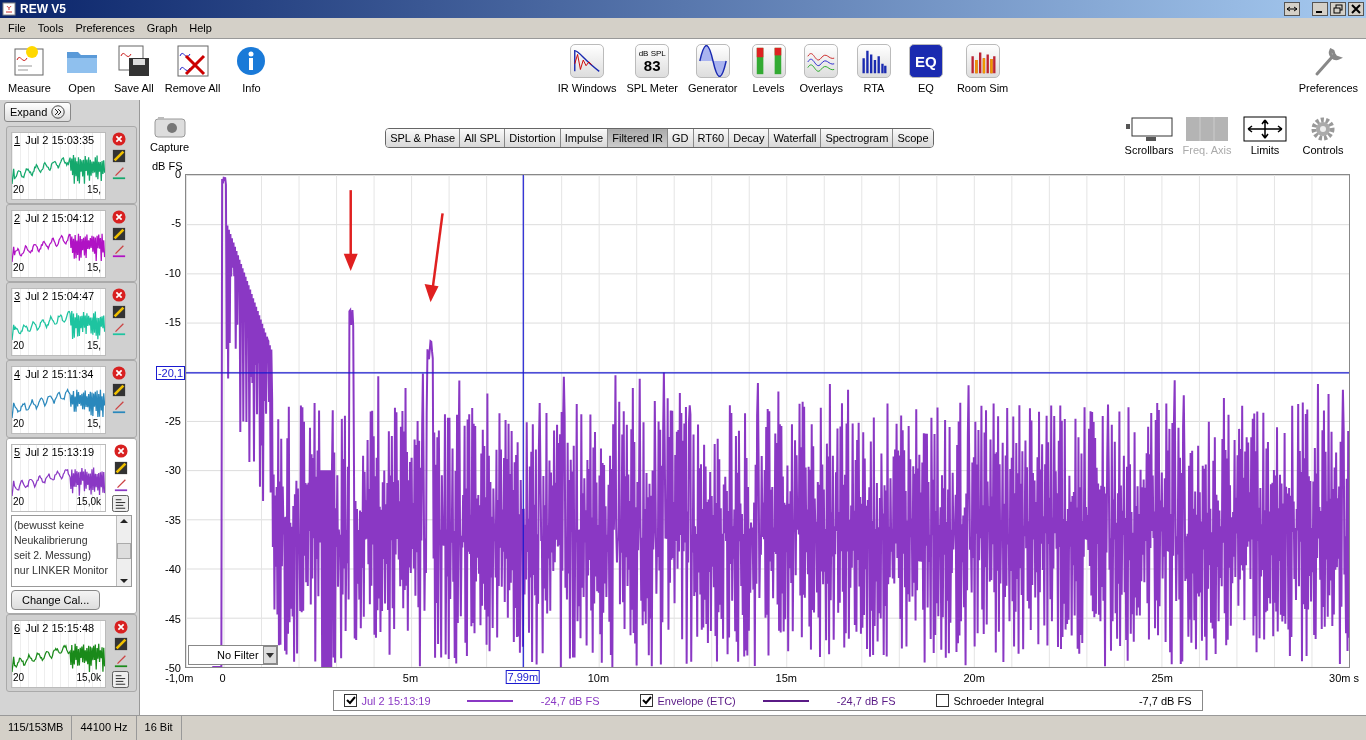 This screenshot has height=740, width=1366. Describe the element at coordinates (587, 61) in the screenshot. I see `impulse-graph-icon` at that location.